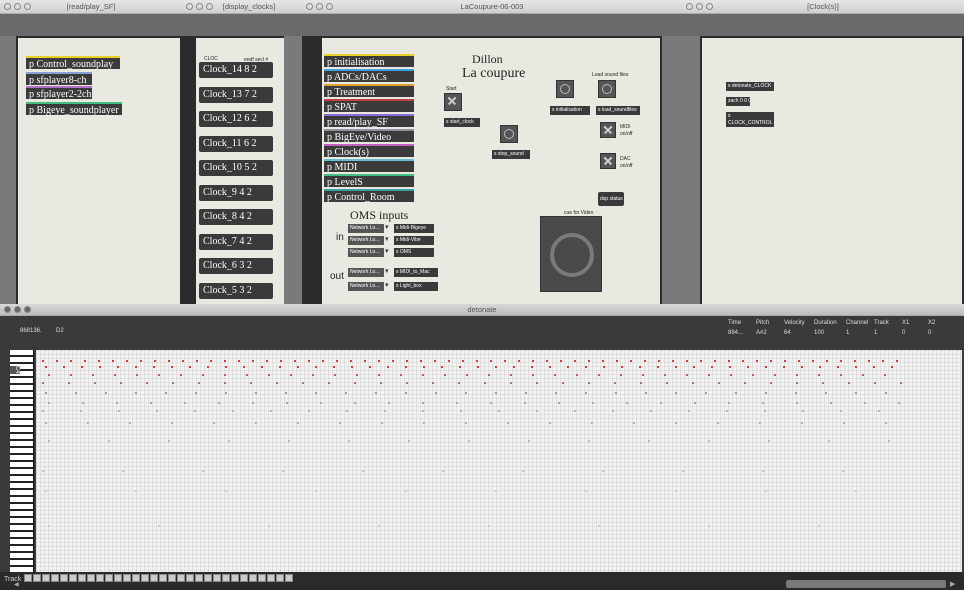 This screenshot has height=590, width=964. What do you see at coordinates (369, 120) in the screenshot?
I see `lacoupure-subpatcher-4: p read/play_SF` at bounding box center [369, 120].